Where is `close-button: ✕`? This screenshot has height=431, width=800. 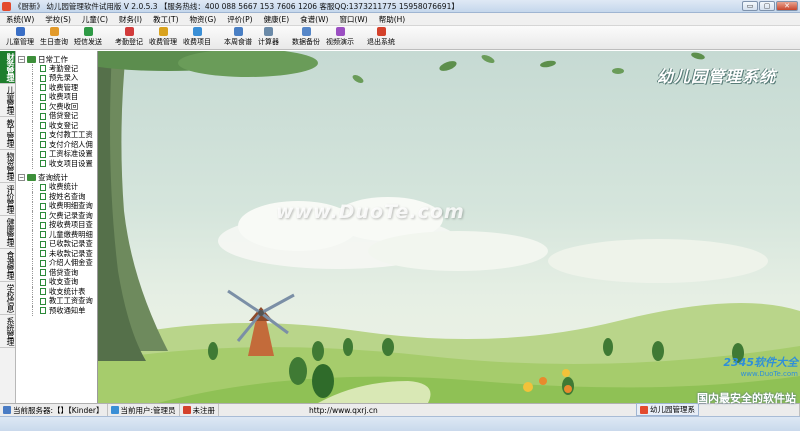 close-button: ✕ is located at coordinates (787, 6).